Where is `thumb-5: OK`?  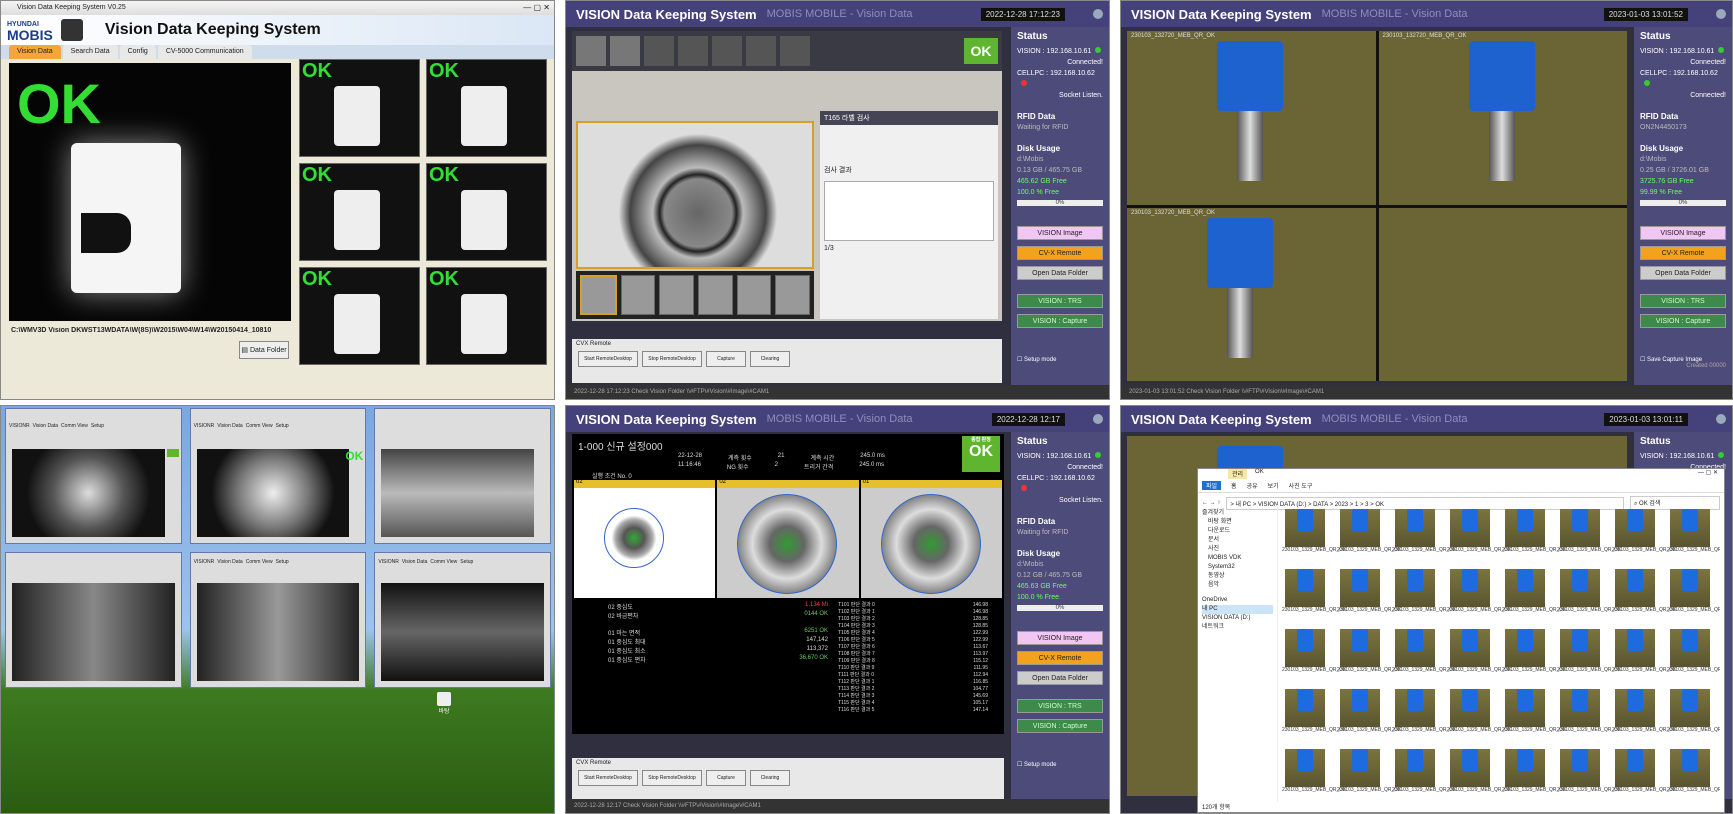 thumb-5: OK is located at coordinates (359, 316).